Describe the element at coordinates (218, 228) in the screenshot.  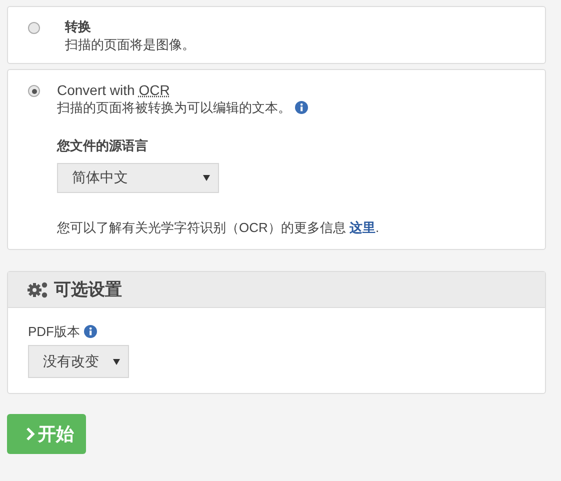
I see `info-note: 您可以了解有关光学字符识别（OCR）的更多信息 这里.` at that location.